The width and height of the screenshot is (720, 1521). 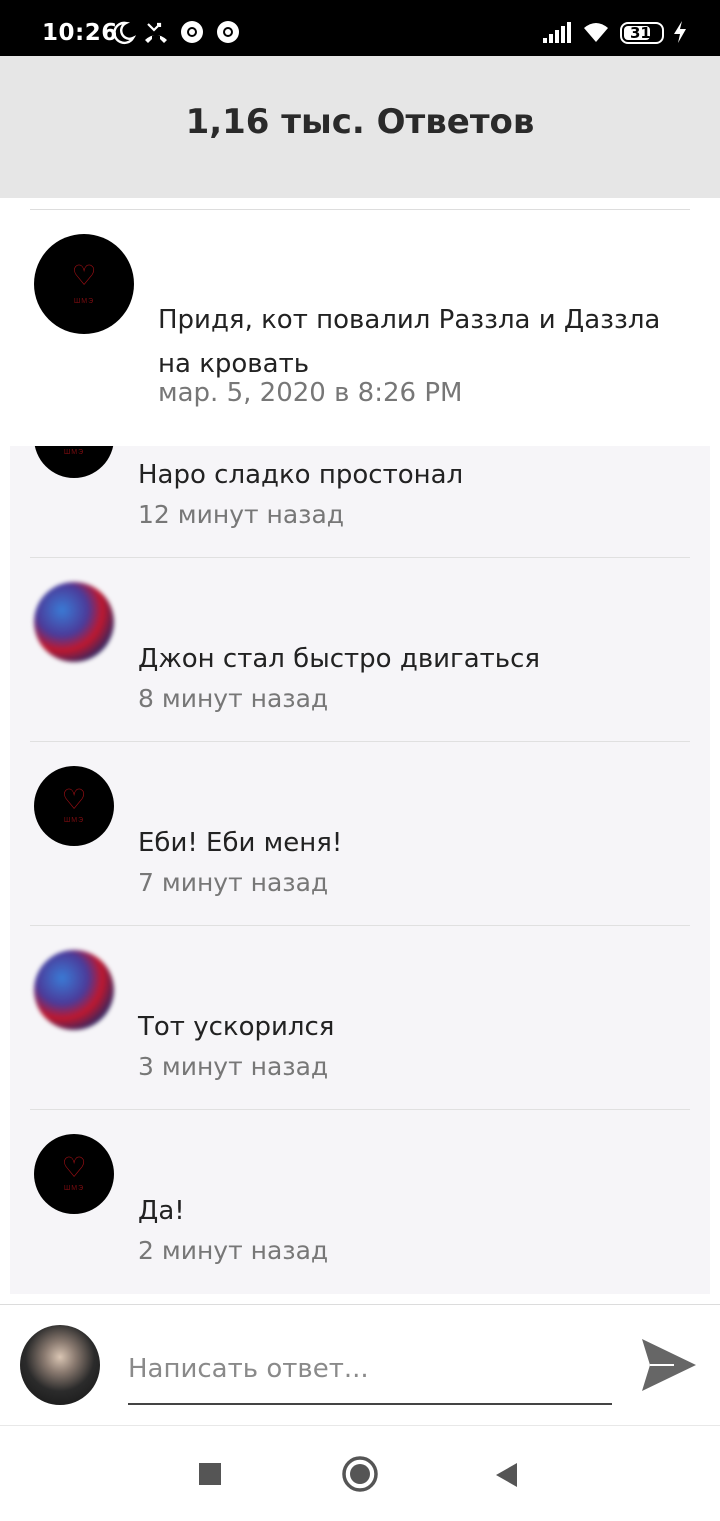 What do you see at coordinates (210, 1474) in the screenshot?
I see `recents-square-icon` at bounding box center [210, 1474].